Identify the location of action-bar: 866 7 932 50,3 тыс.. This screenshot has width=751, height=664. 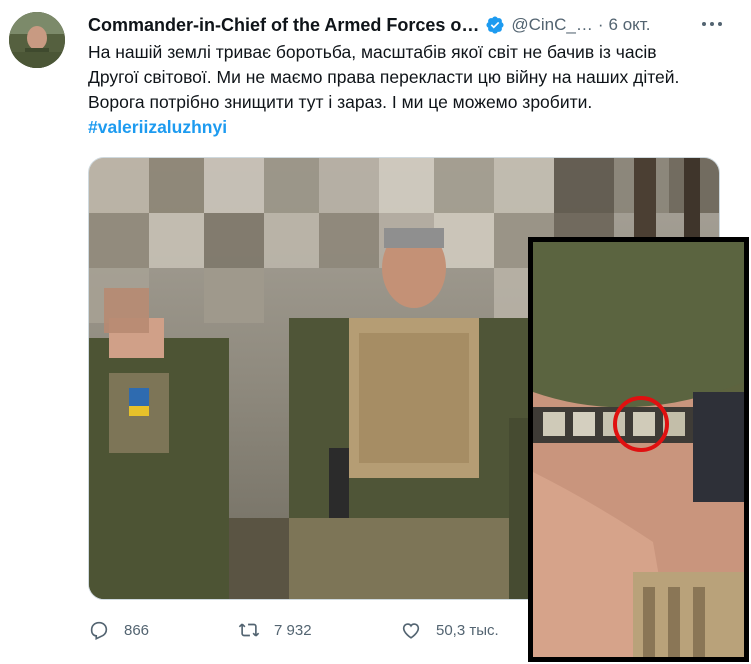
(348, 630).